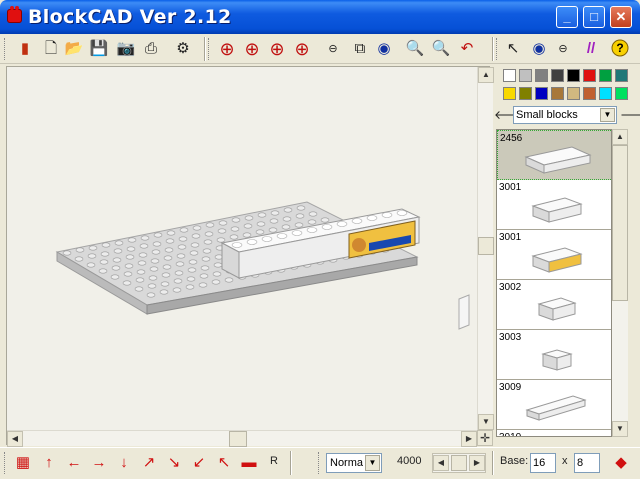 The width and height of the screenshot is (640, 479). I want to click on save-disk-icon: 💾, so click(99, 49).